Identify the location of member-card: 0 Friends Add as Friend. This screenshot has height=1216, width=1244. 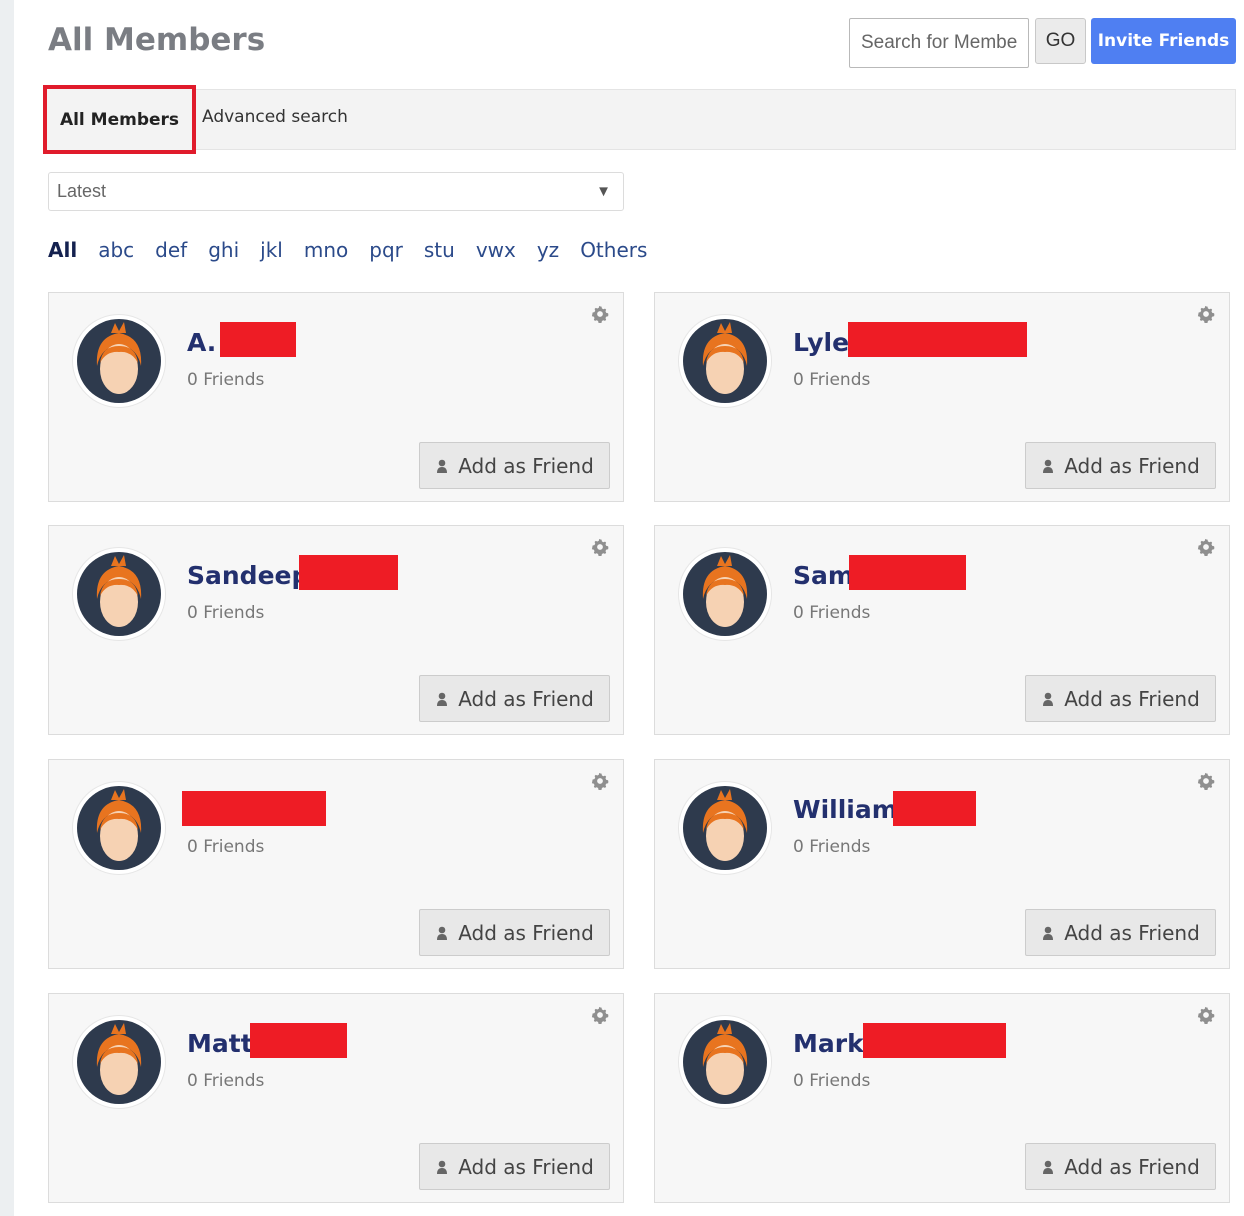
(336, 864).